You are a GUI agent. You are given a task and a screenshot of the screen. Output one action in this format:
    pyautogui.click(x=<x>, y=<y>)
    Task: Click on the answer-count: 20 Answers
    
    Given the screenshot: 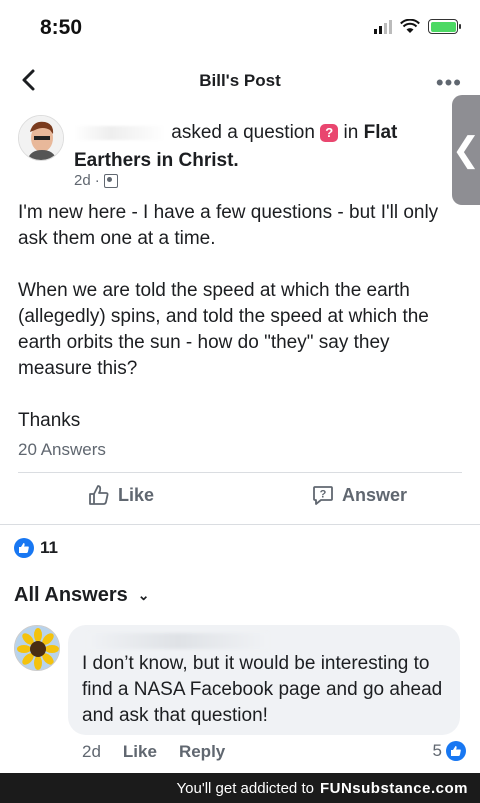 What is the action you would take?
    pyautogui.click(x=62, y=450)
    